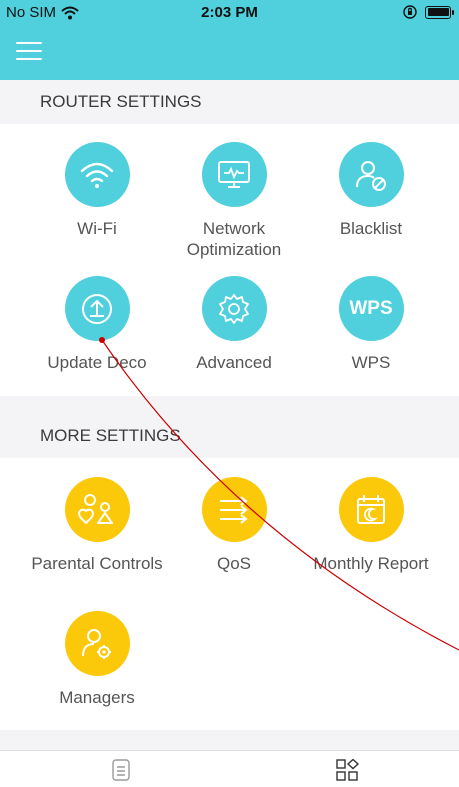  I want to click on user-gear-icon, so click(97, 643).